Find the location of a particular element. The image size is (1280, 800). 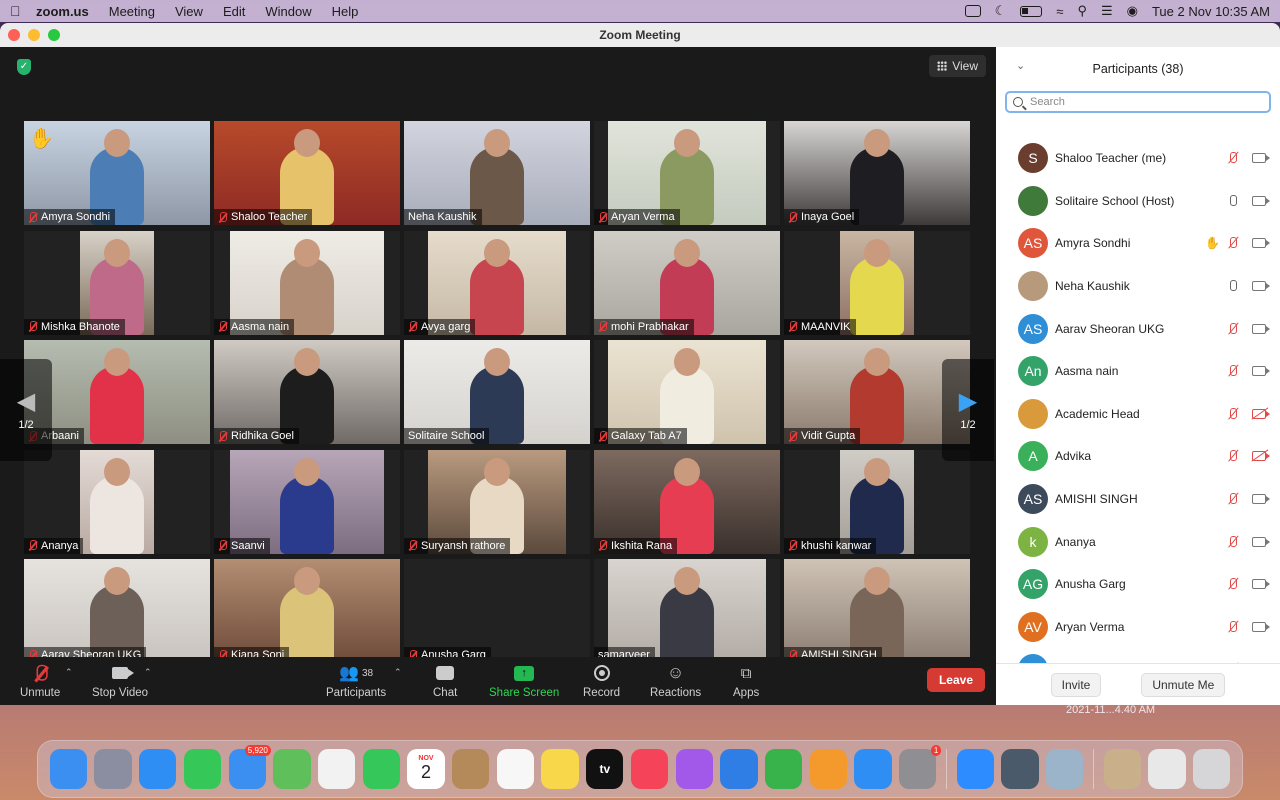

menu-meeting: Meeting is located at coordinates (132, 11).